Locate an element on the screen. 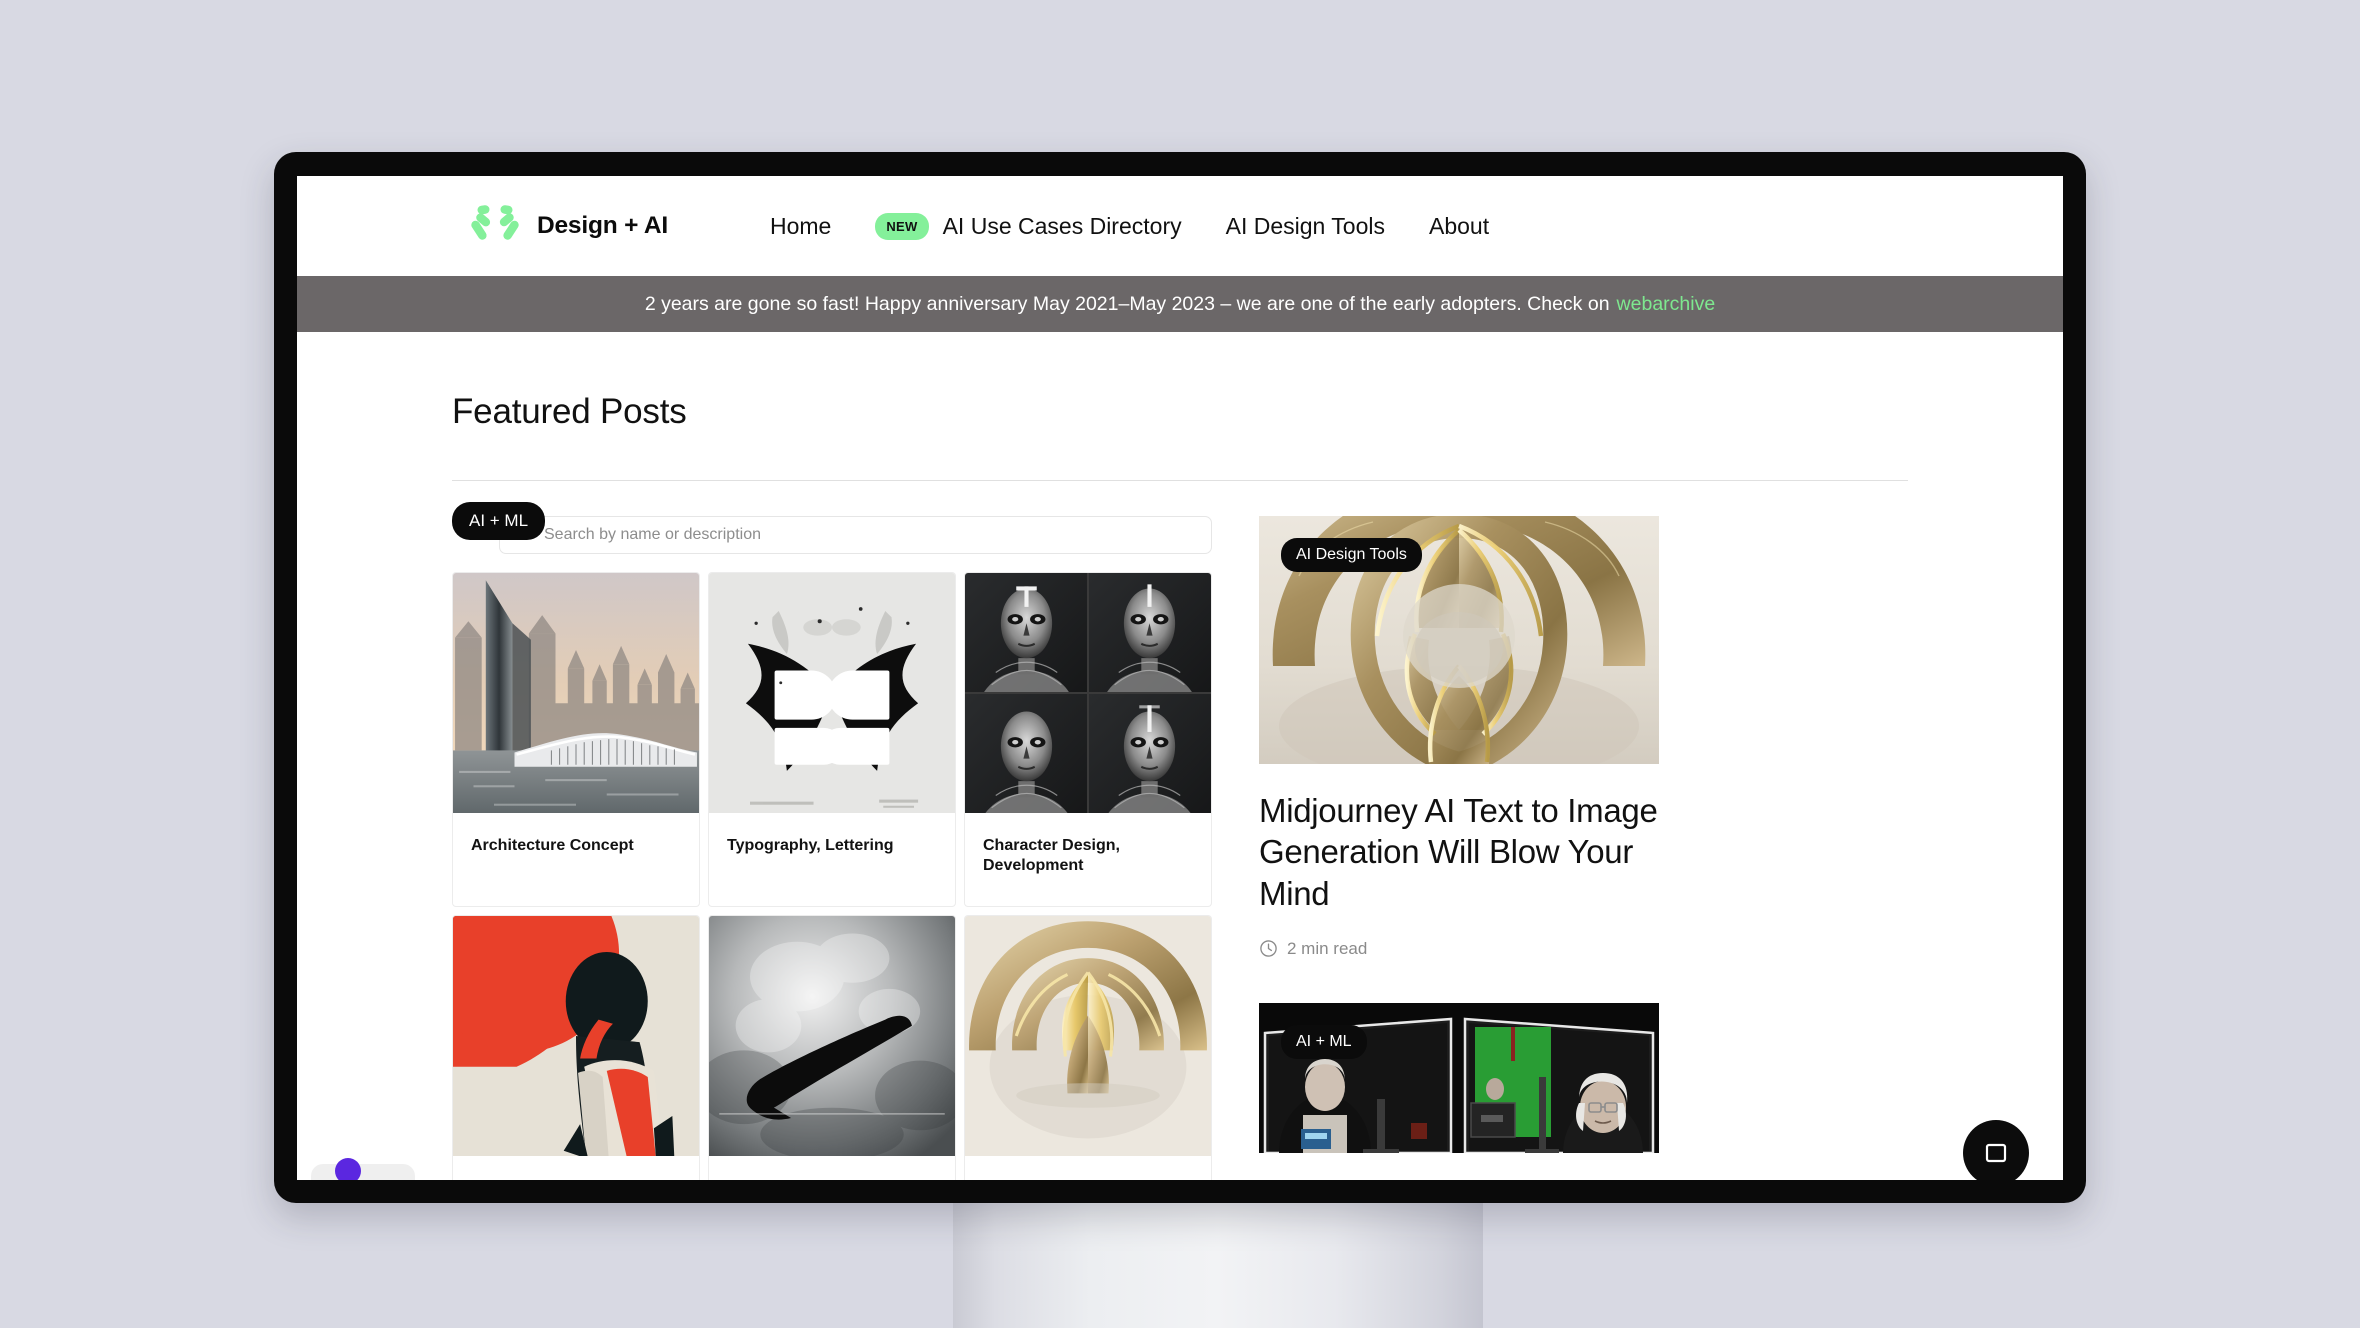 The width and height of the screenshot is (2360, 1328). post-card: Character Design, Development is located at coordinates (1088, 739).